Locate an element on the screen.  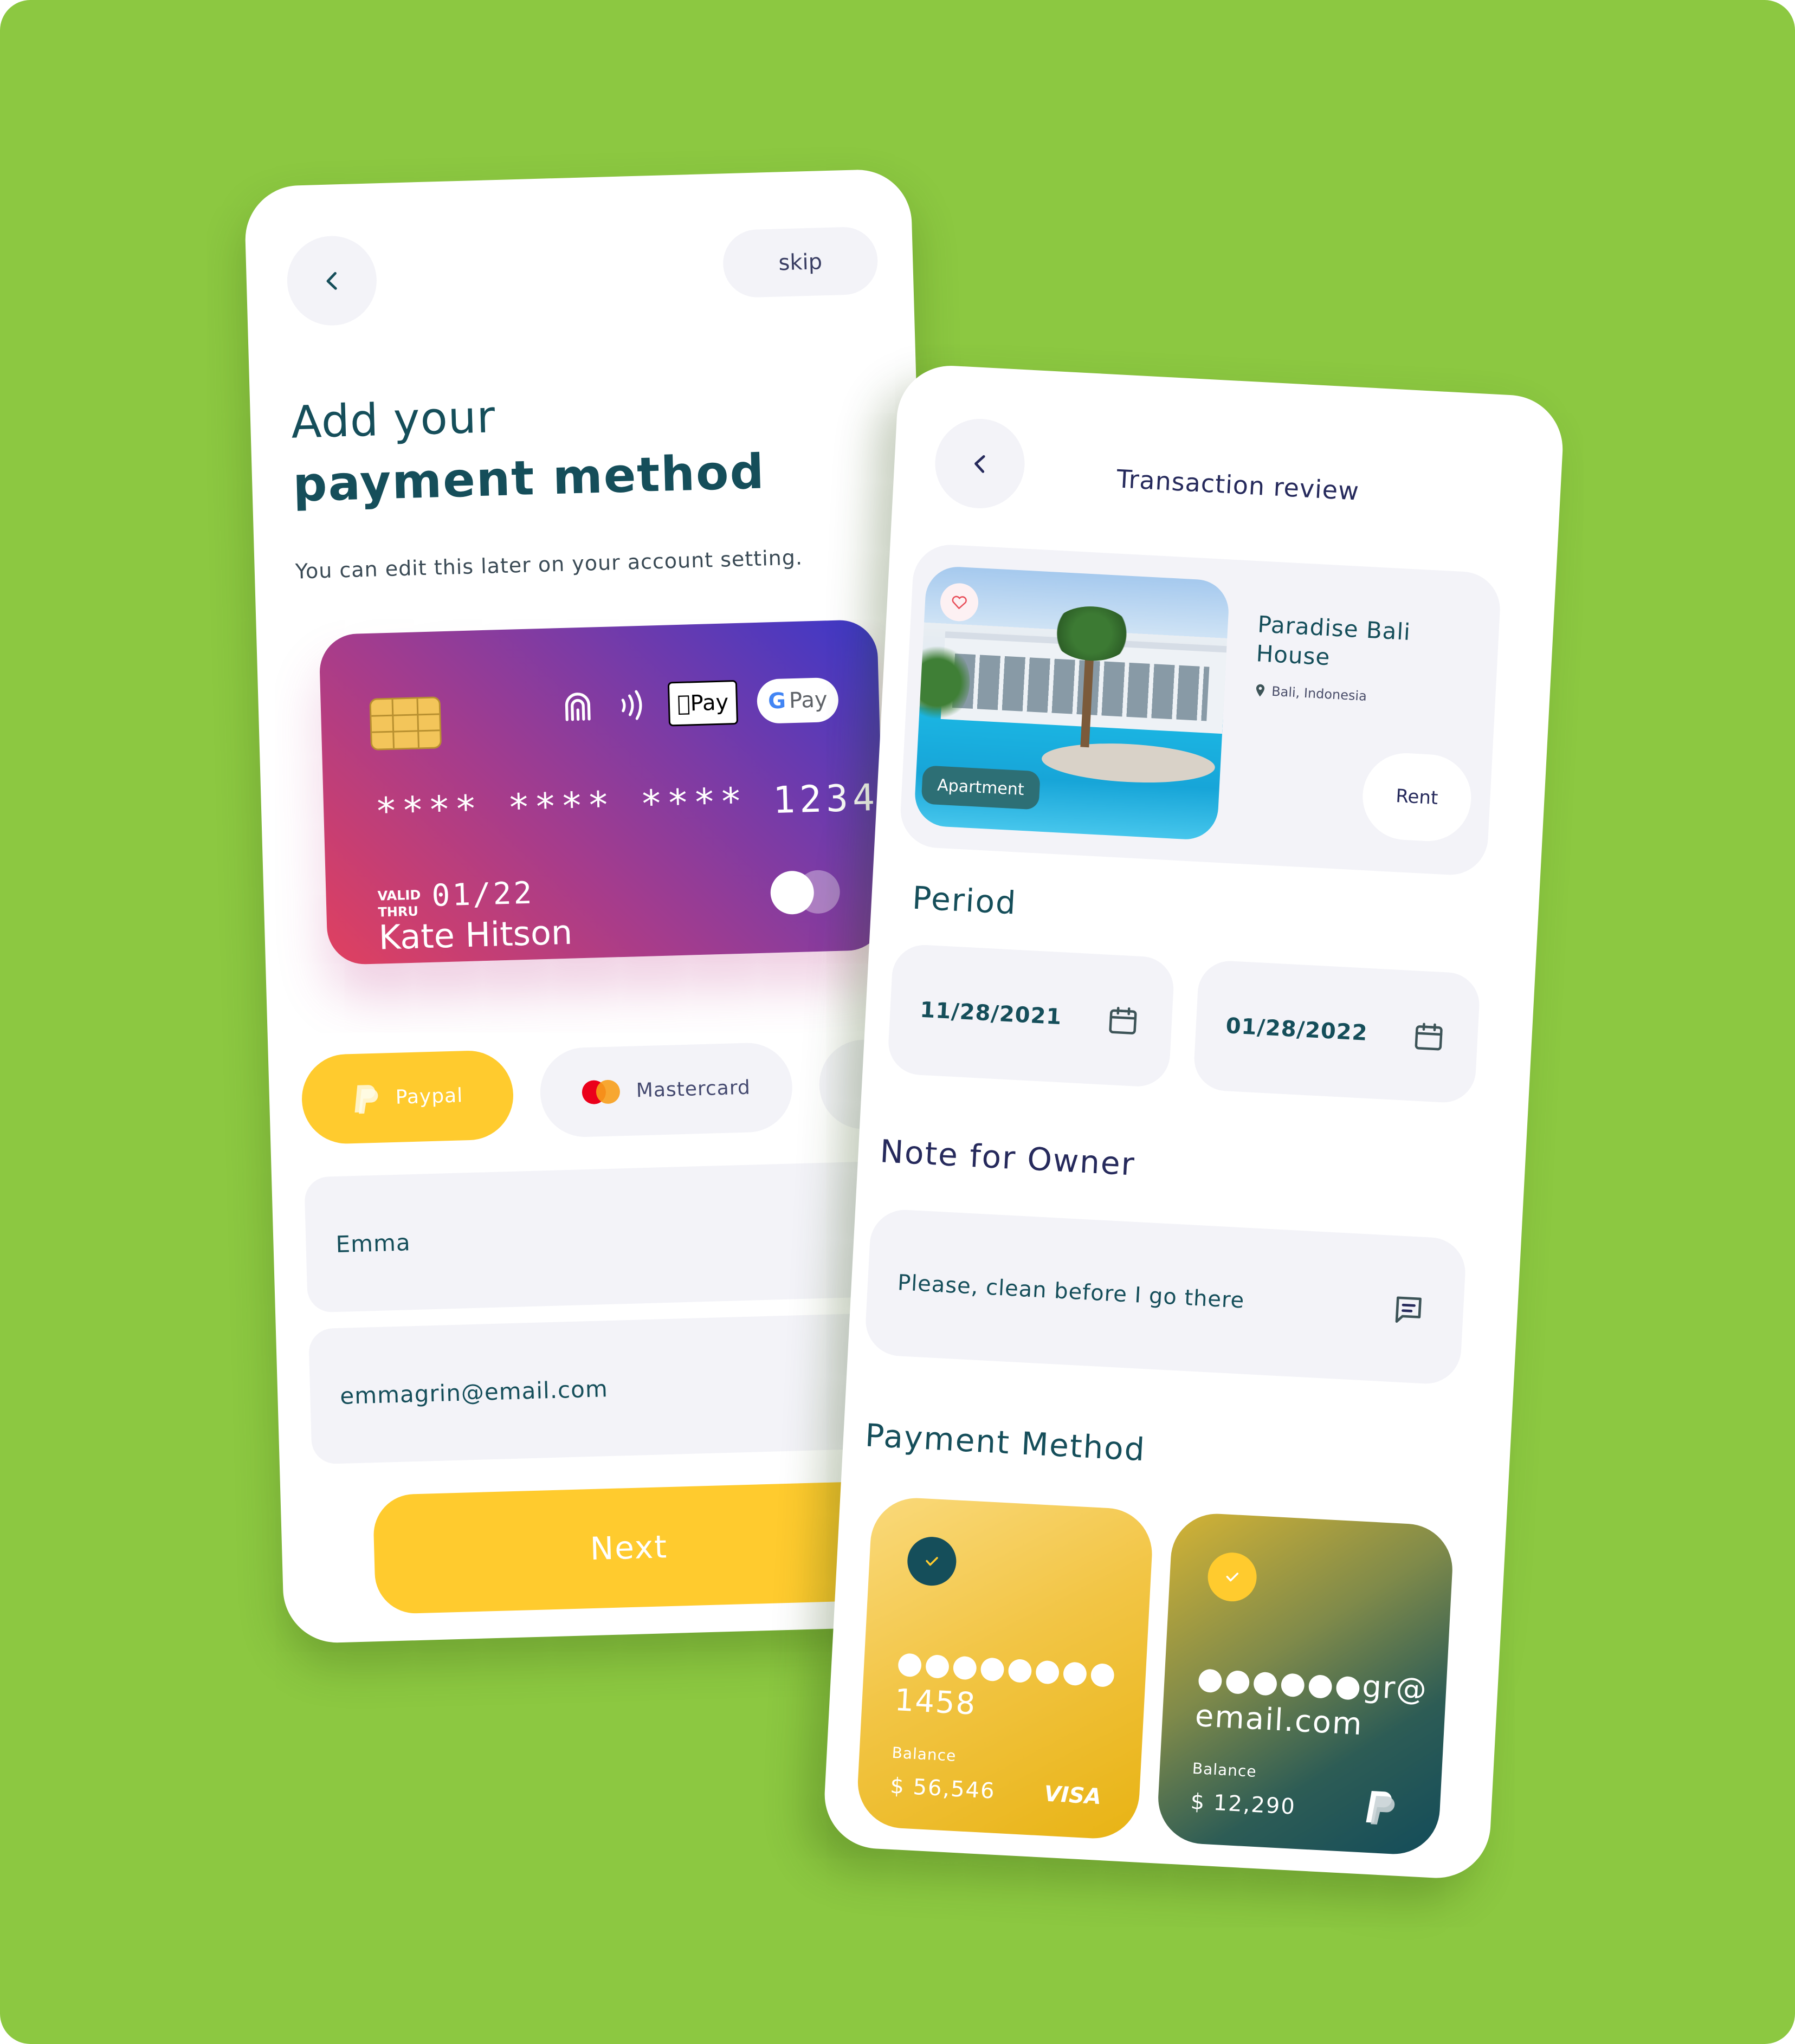
tab-mastercard: Mastercard is located at coordinates (667, 1090).